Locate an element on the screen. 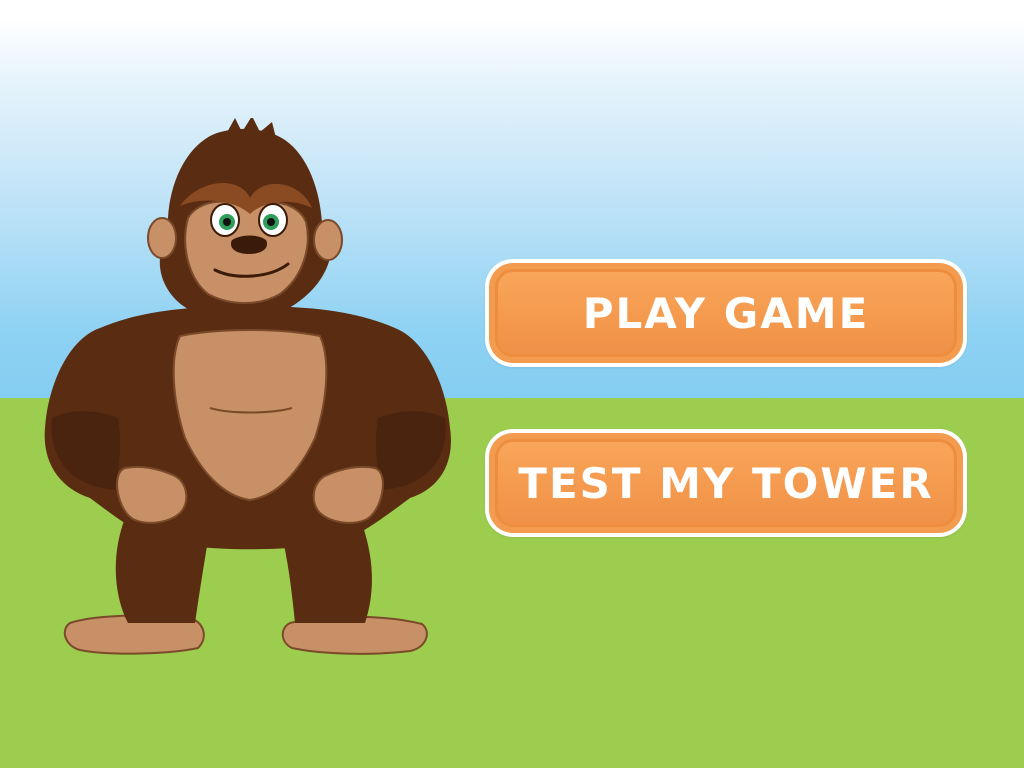 Image resolution: width=1024 pixels, height=768 pixels. test-my-tower-button-face: TEST MY TOWER is located at coordinates (726, 483).